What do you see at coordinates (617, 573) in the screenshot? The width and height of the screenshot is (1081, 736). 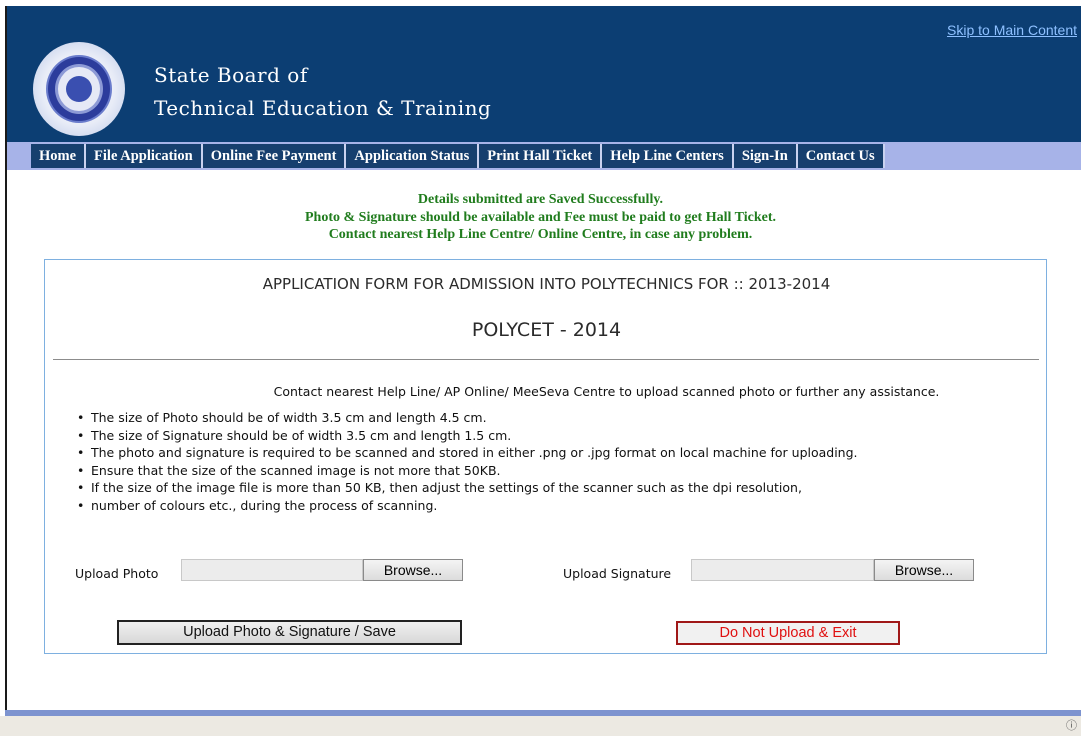 I see `upload-signature-label: Upload Signature` at bounding box center [617, 573].